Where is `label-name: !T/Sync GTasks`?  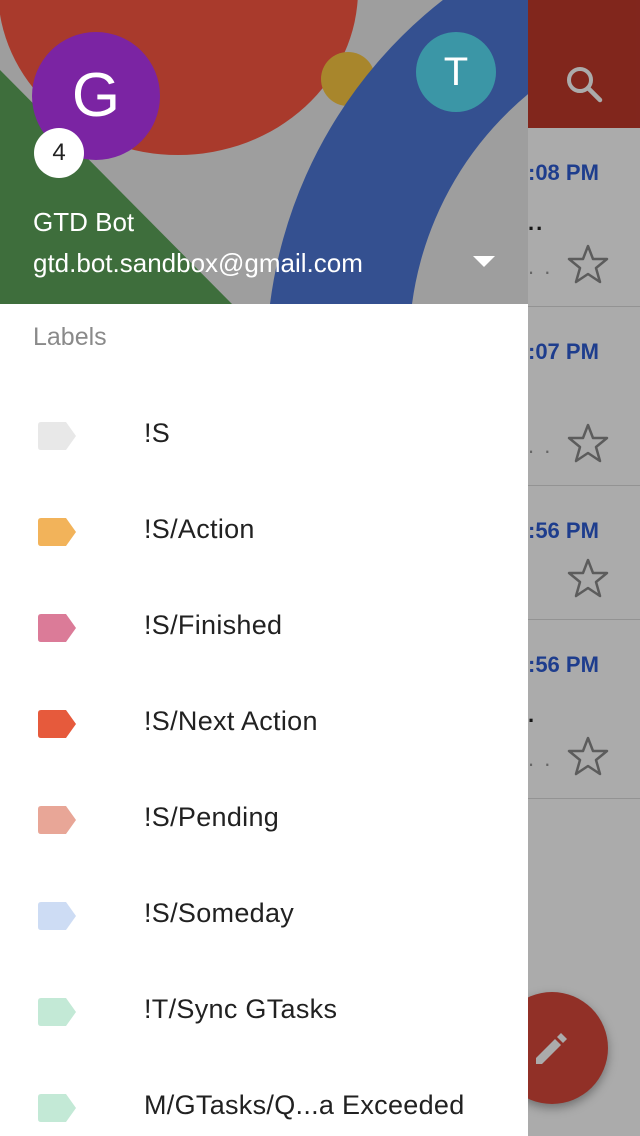 label-name: !T/Sync GTasks is located at coordinates (241, 1009).